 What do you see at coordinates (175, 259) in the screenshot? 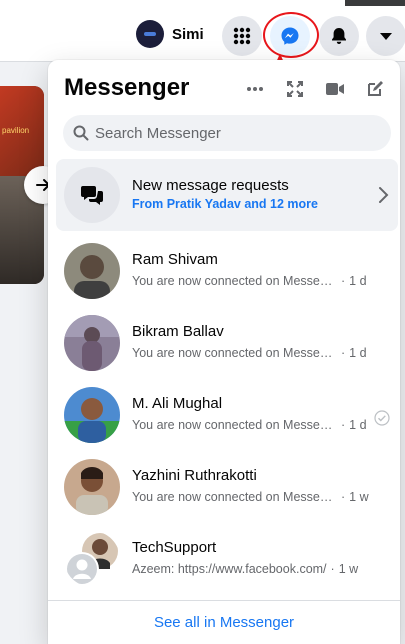
I see `conversation-name: Ram Shivam` at bounding box center [175, 259].